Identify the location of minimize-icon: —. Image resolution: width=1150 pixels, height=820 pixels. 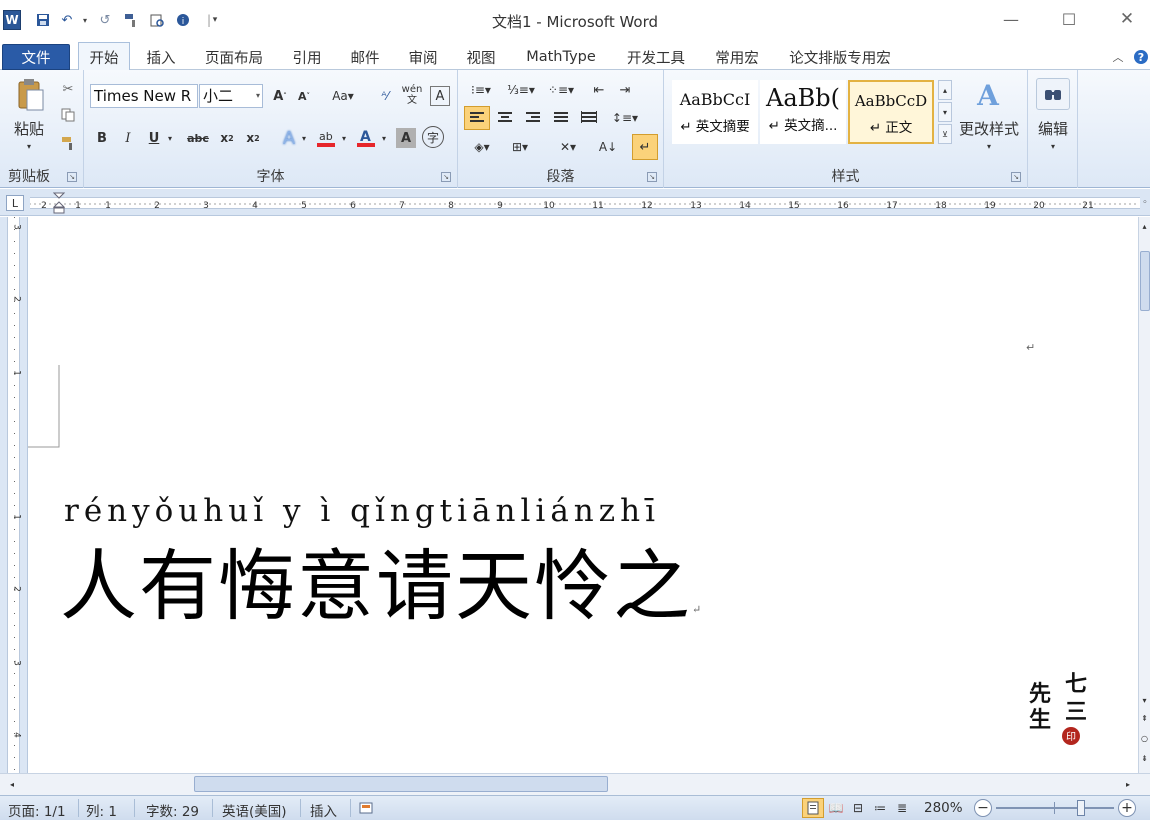
(1011, 19).